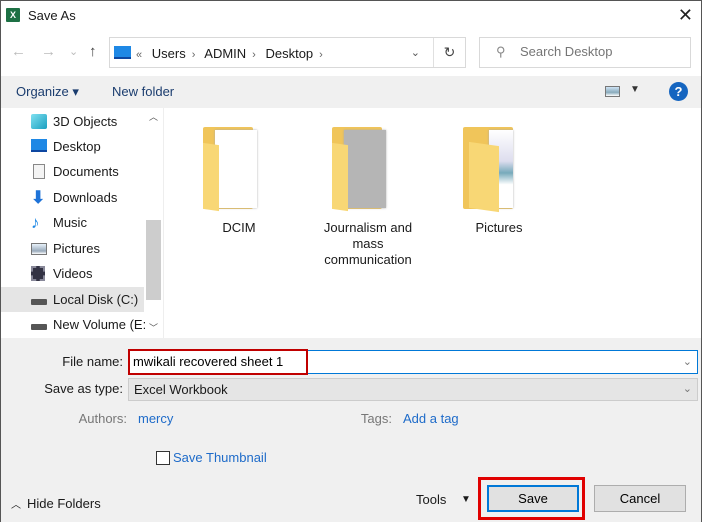  What do you see at coordinates (86, 171) in the screenshot?
I see `sidebar-item-label: Documents` at bounding box center [86, 171].